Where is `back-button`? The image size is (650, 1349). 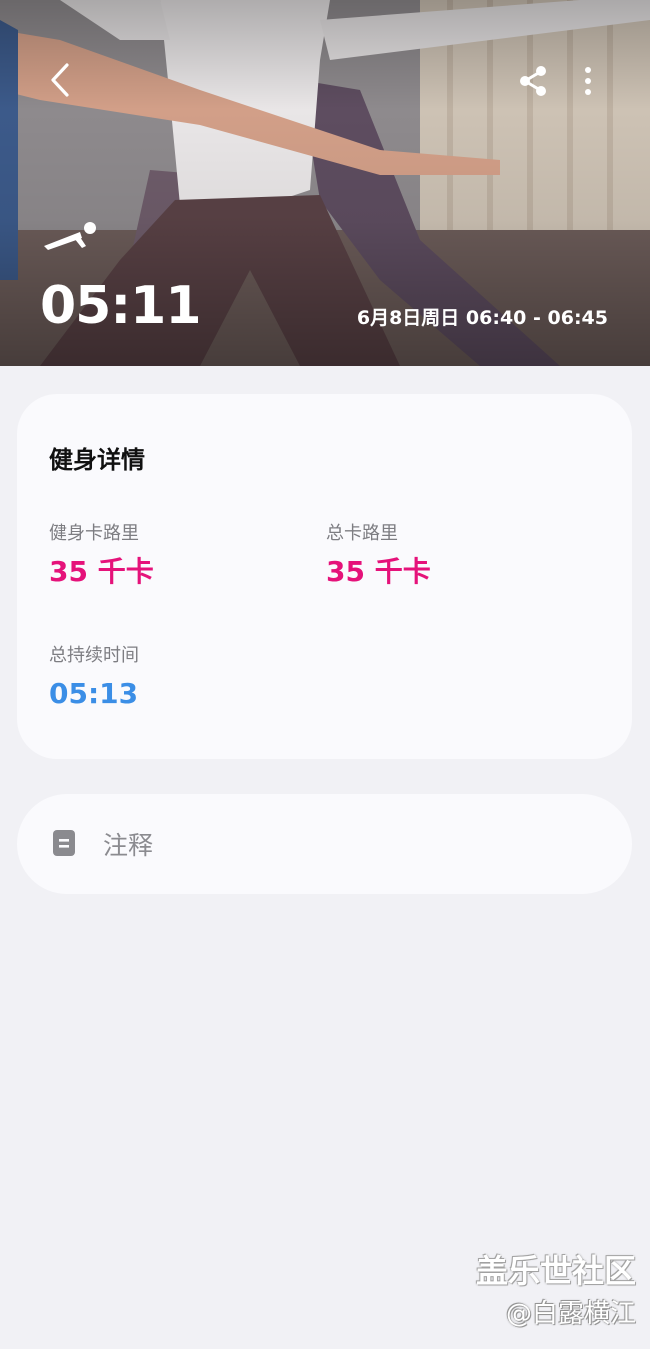 back-button is located at coordinates (60, 80).